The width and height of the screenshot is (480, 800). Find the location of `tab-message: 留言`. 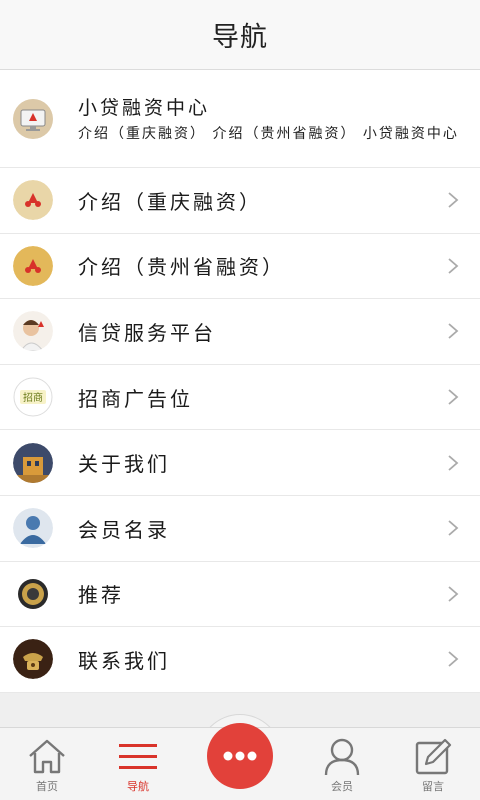

tab-message: 留言 is located at coordinates (433, 764).